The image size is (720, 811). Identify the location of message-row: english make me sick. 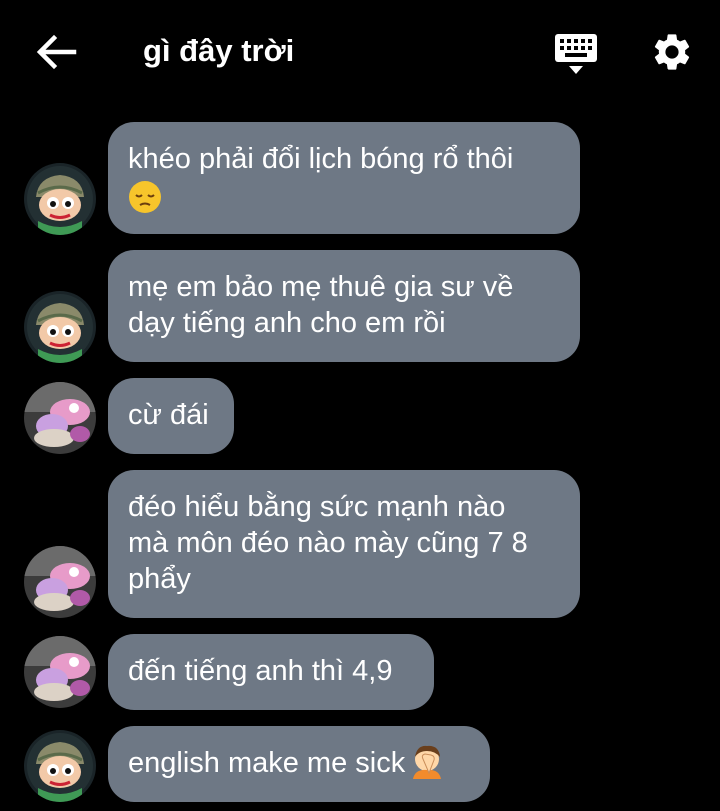
(360, 764).